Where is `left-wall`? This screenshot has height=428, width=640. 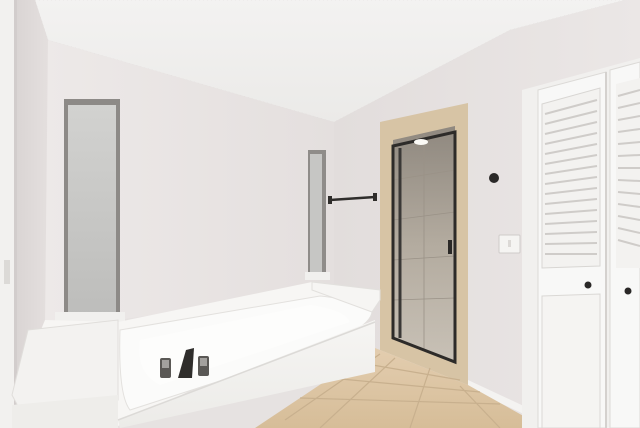
left-wall is located at coordinates (31, 190).